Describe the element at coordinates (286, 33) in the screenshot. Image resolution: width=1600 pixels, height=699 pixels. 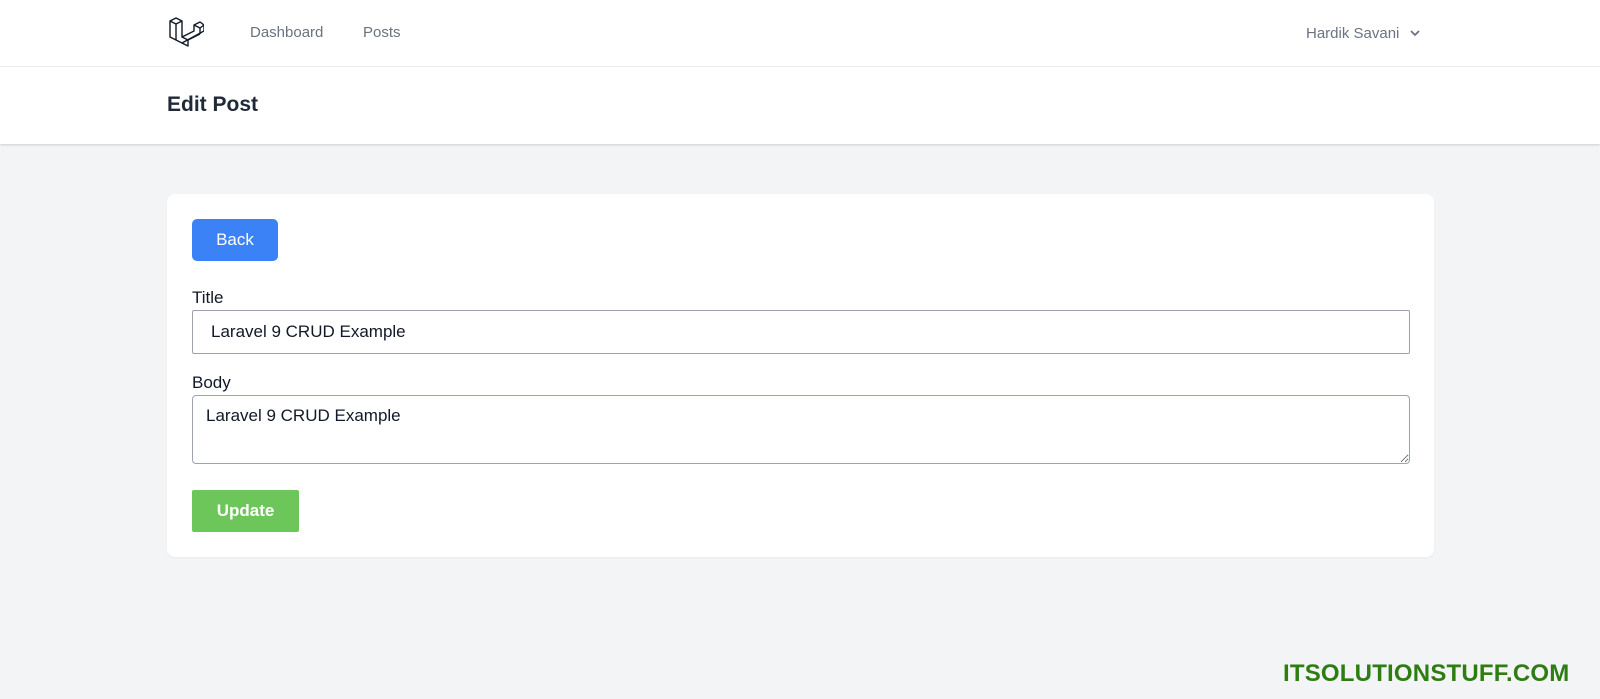
I see `nav-link-dashboard: Dashboard` at that location.